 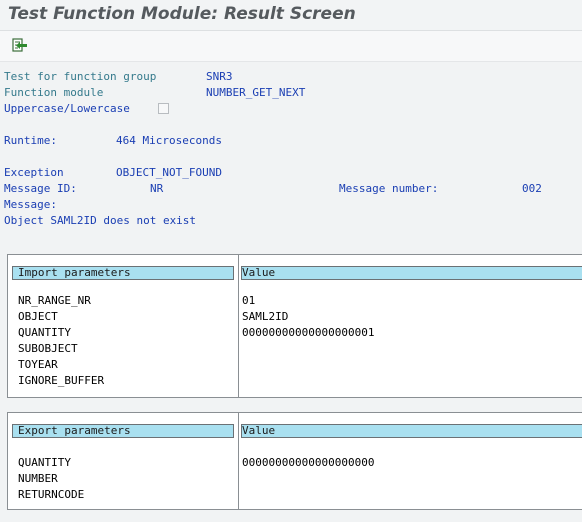 What do you see at coordinates (44, 332) in the screenshot?
I see `import-param-name: QUANTITY` at bounding box center [44, 332].